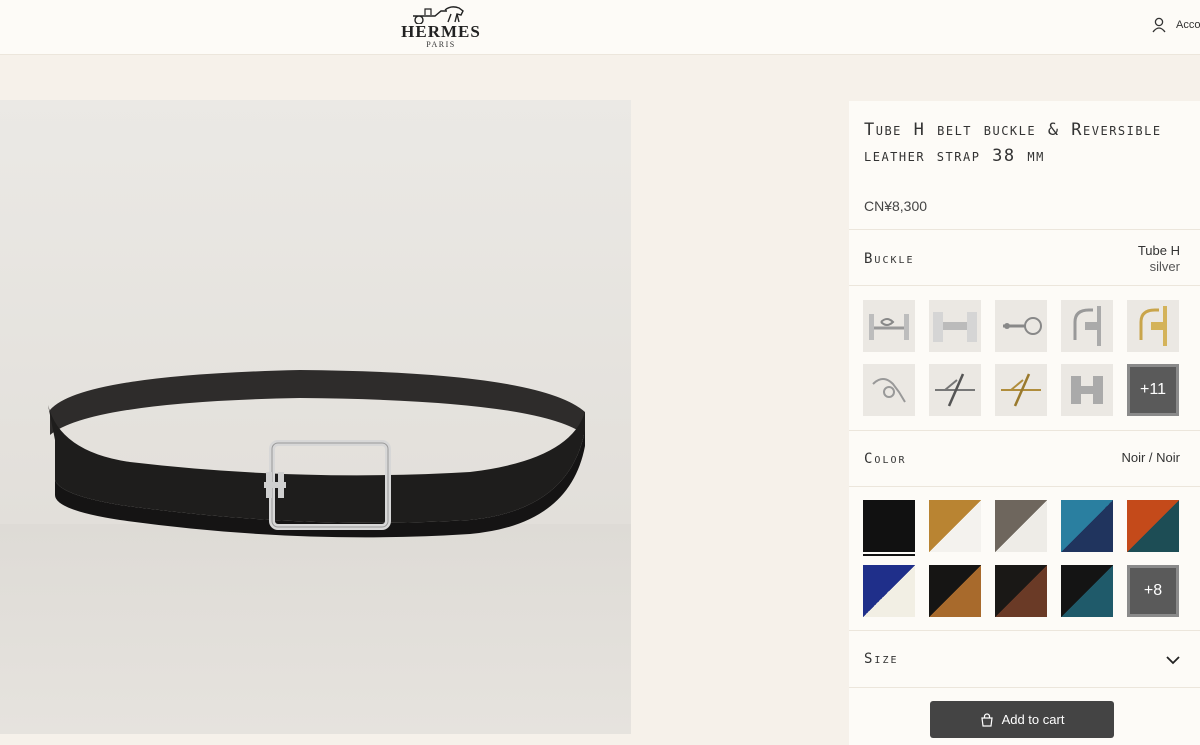 Image resolution: width=1200 pixels, height=745 pixels. What do you see at coordinates (1021, 526) in the screenshot?
I see `color-swatch-etoupe-white` at bounding box center [1021, 526].